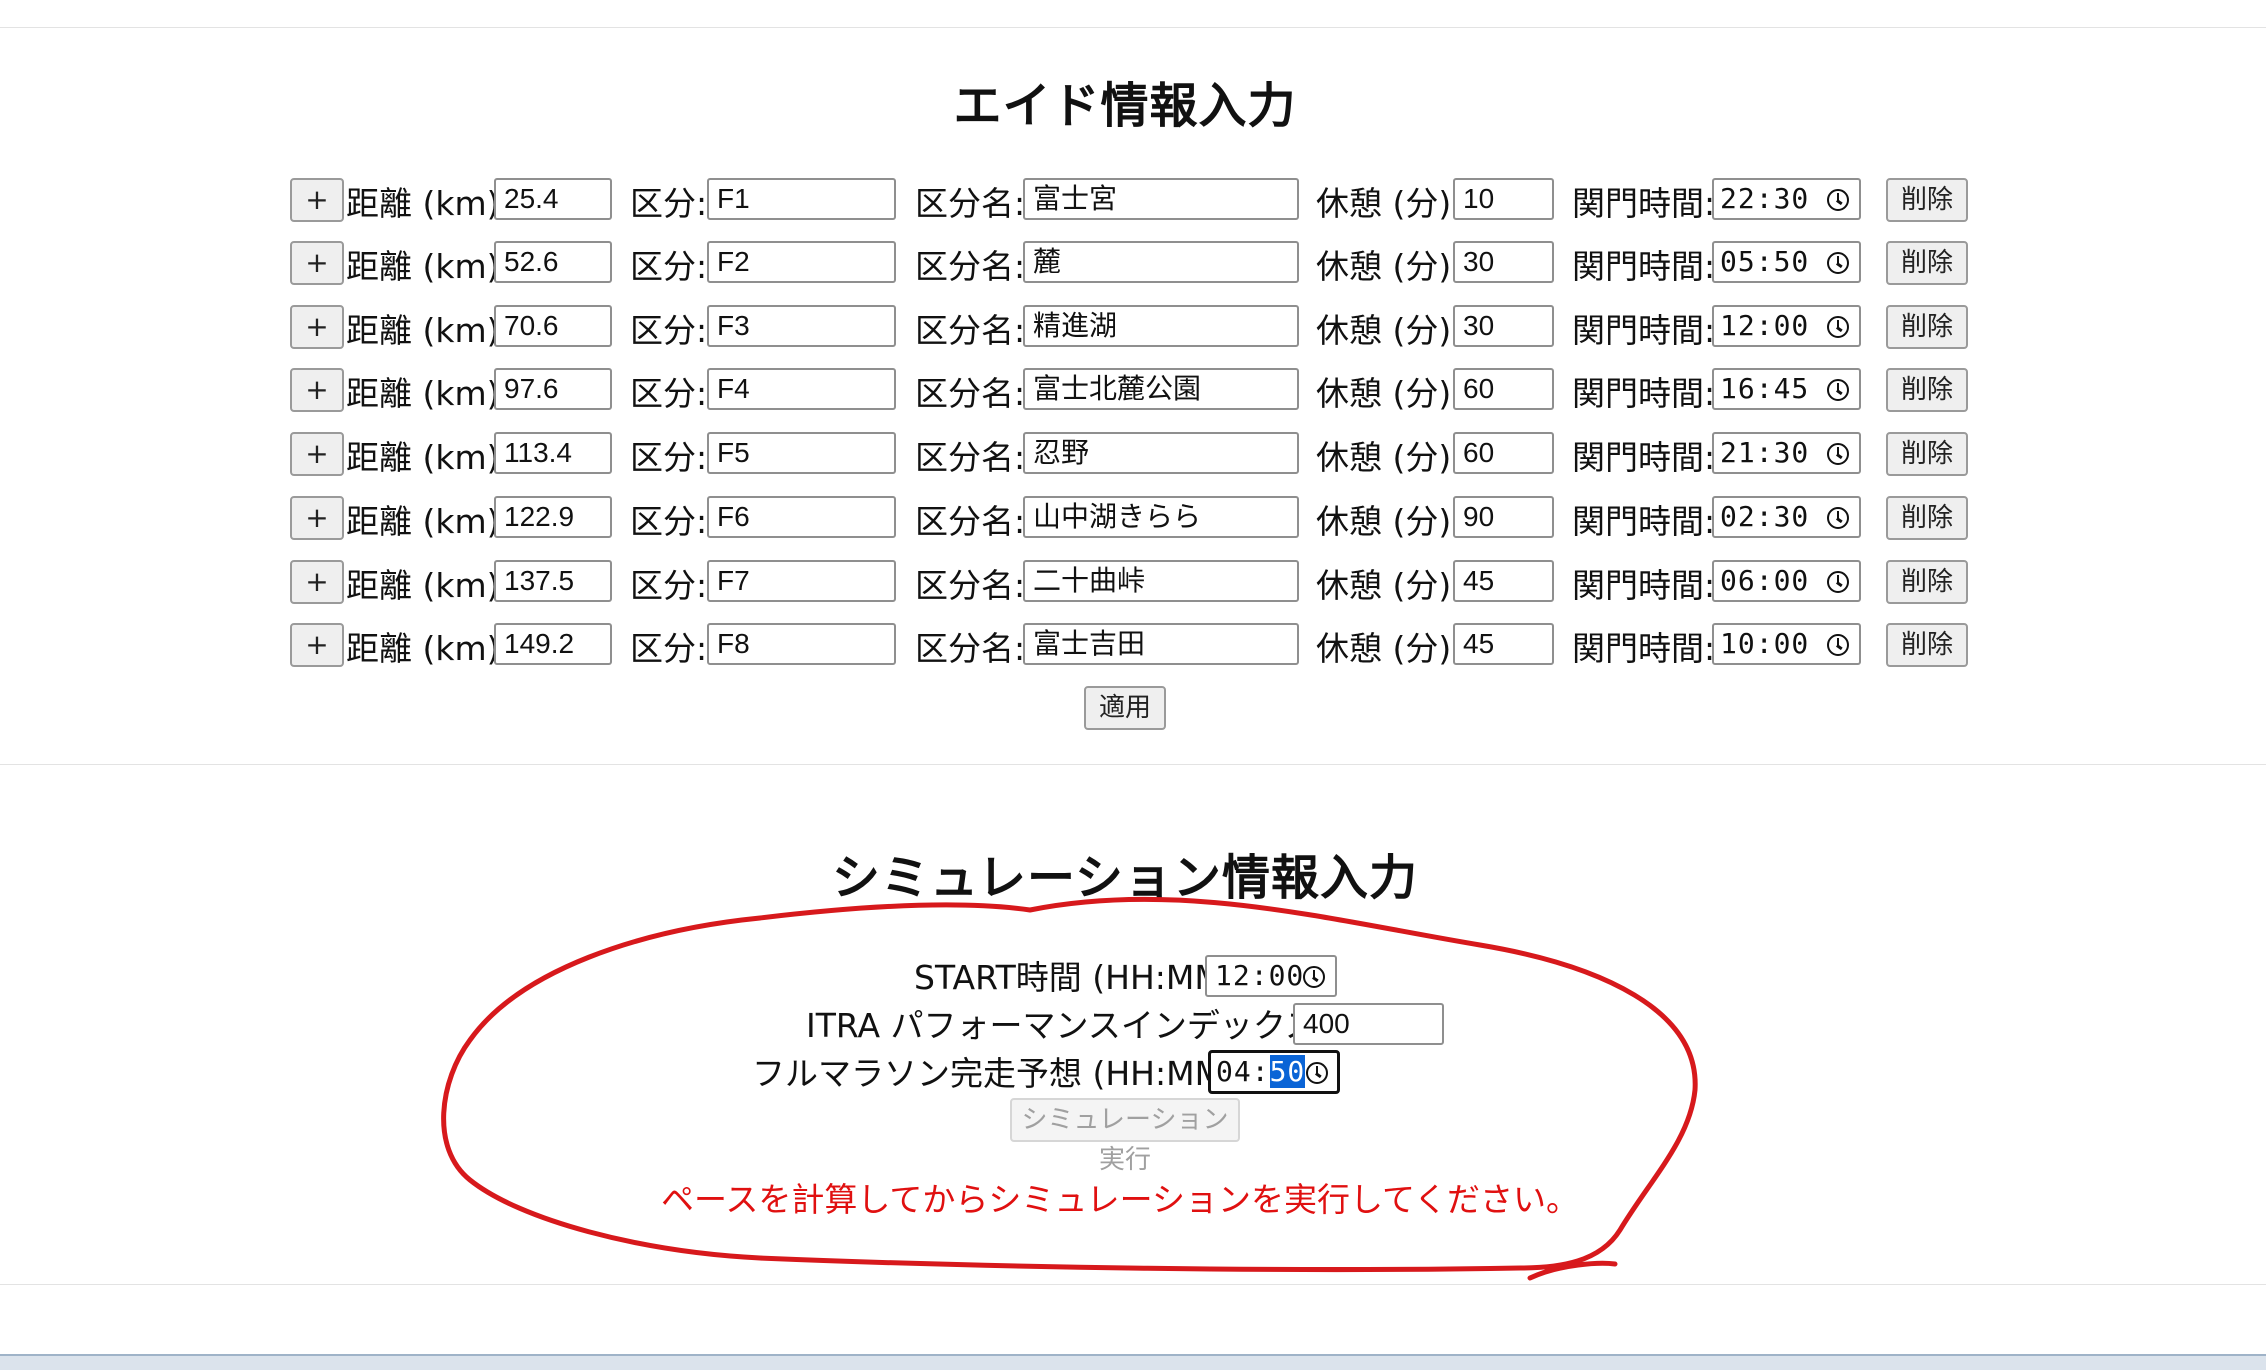 The height and width of the screenshot is (1370, 2266). I want to click on segment-input: F6, so click(801, 517).